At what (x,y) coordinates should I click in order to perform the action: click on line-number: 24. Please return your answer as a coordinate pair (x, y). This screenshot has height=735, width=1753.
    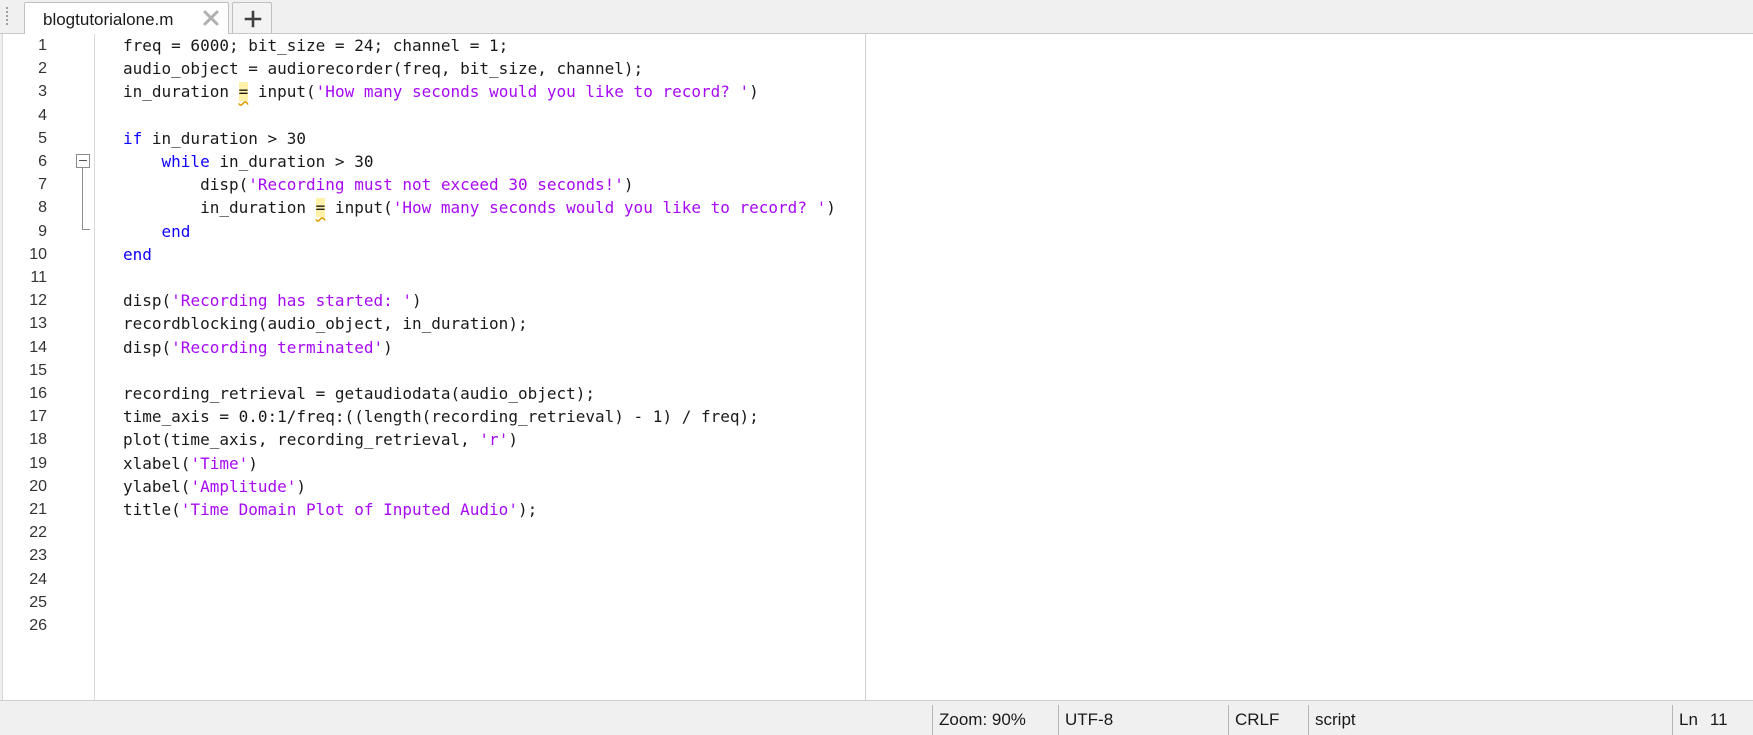
    Looking at the image, I should click on (38, 579).